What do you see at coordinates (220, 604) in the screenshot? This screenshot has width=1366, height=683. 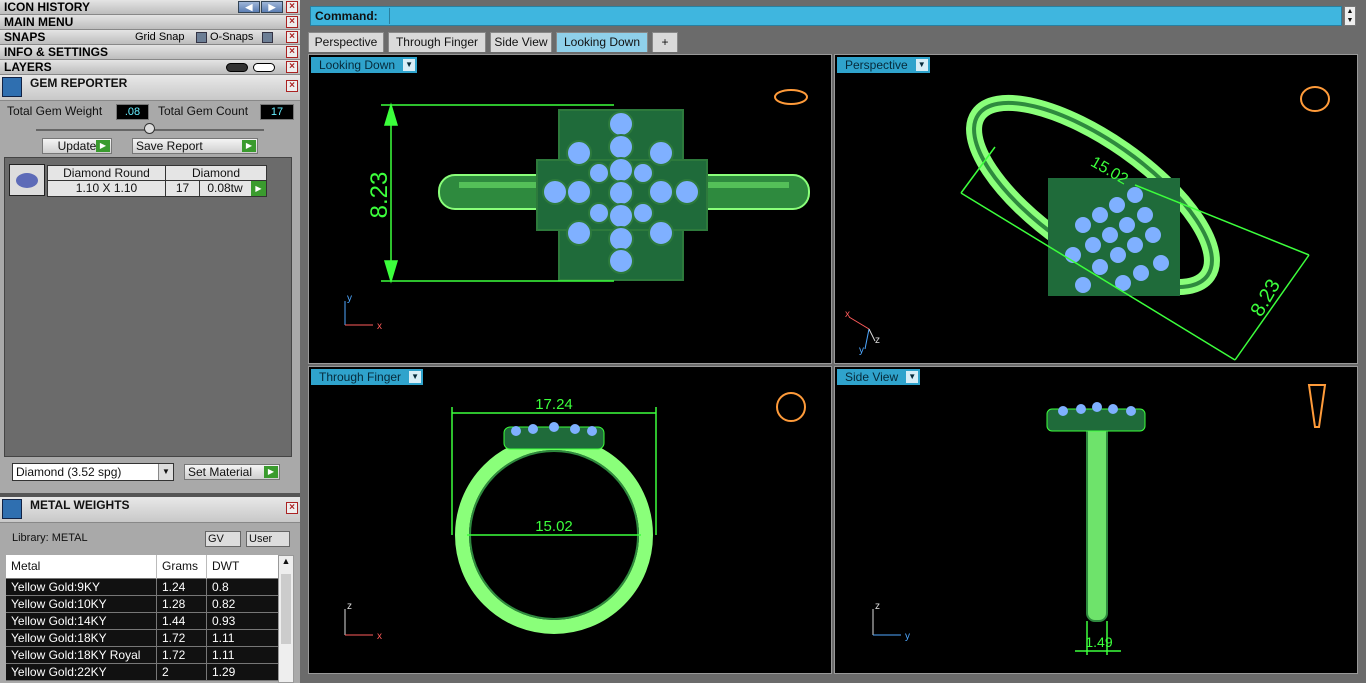 I see `table-cell: 0.82` at bounding box center [220, 604].